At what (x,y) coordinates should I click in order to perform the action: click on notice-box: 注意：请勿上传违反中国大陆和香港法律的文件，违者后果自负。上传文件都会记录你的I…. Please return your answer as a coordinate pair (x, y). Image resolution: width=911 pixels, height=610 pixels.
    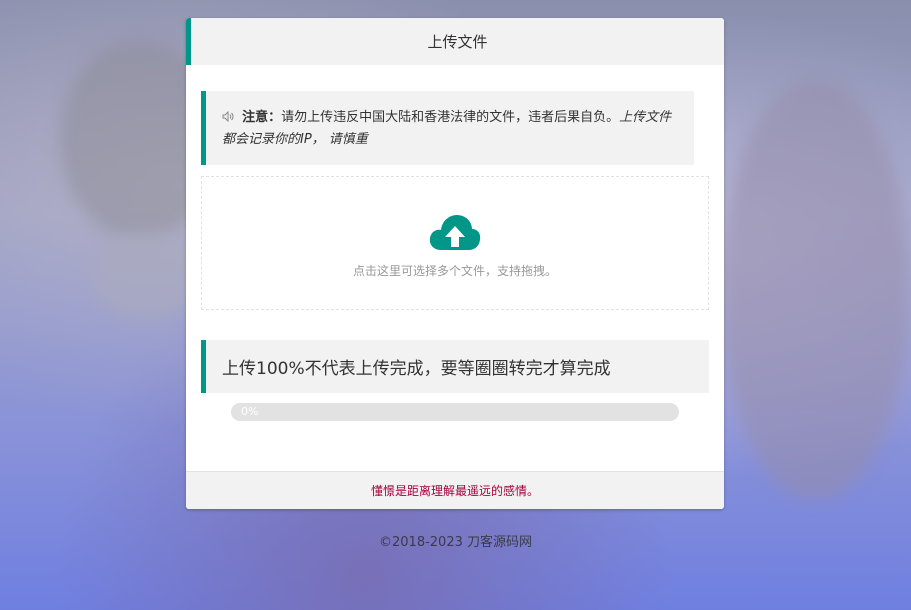
    Looking at the image, I should click on (447, 128).